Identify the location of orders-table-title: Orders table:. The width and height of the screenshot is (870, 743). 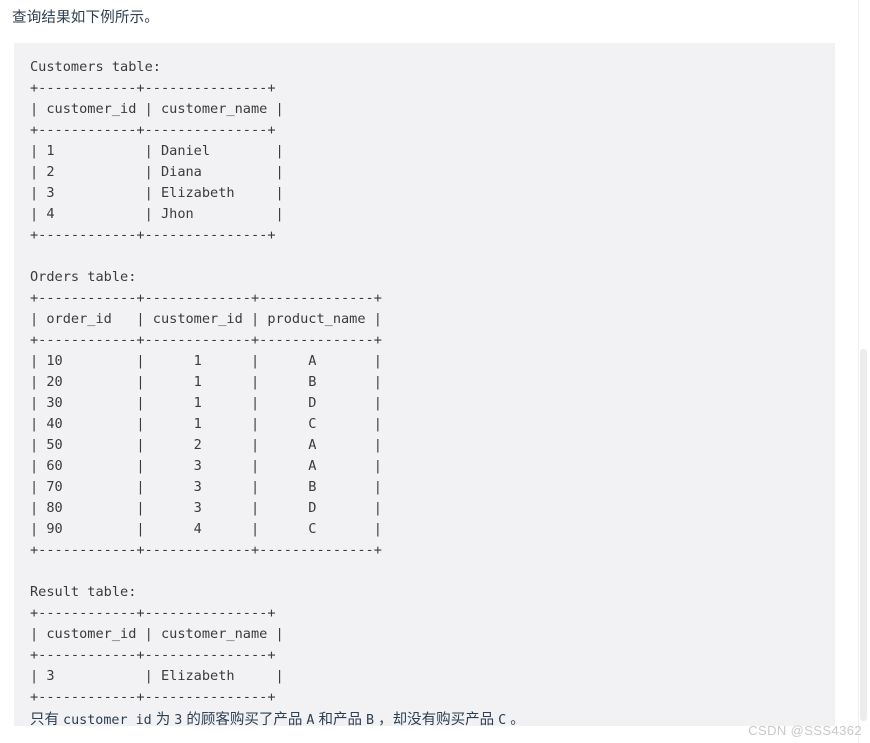
(83, 277).